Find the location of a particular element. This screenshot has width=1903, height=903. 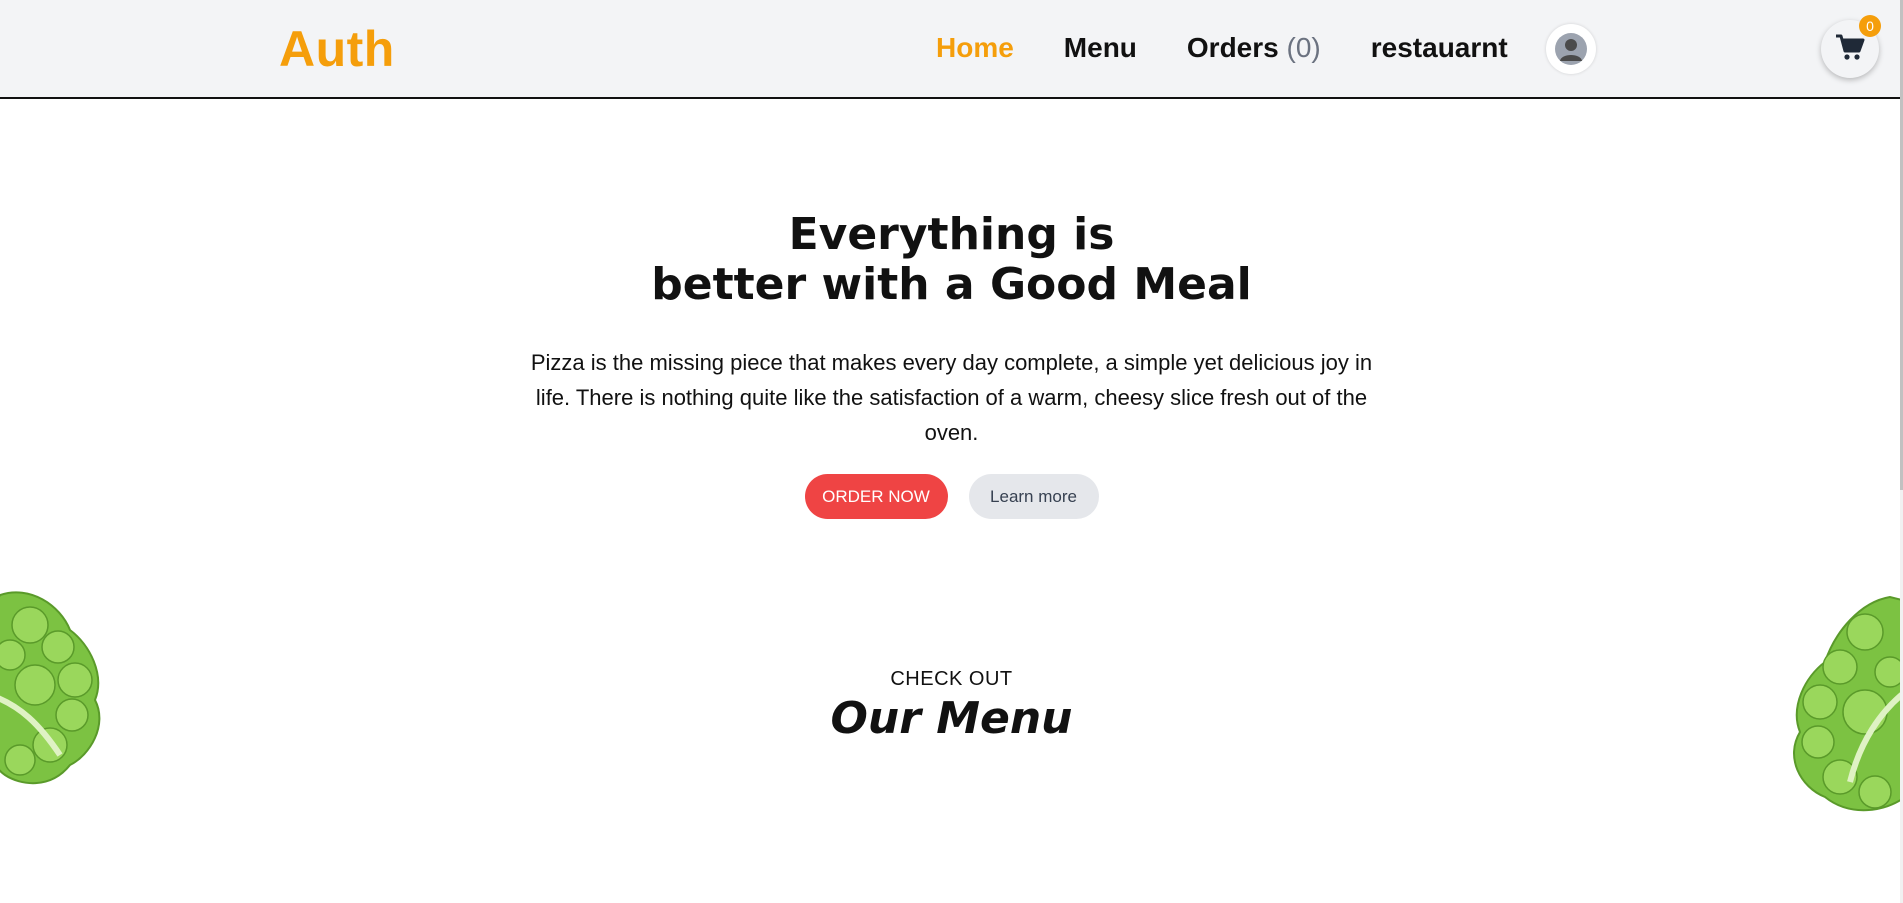

main-nav: Home Menu Orders (0) restauarnt is located at coordinates (1247, 48).